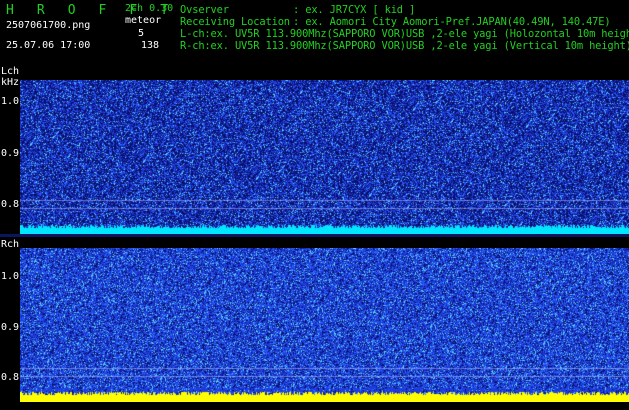  I want to click on observer-label: Ovserver, so click(204, 10).